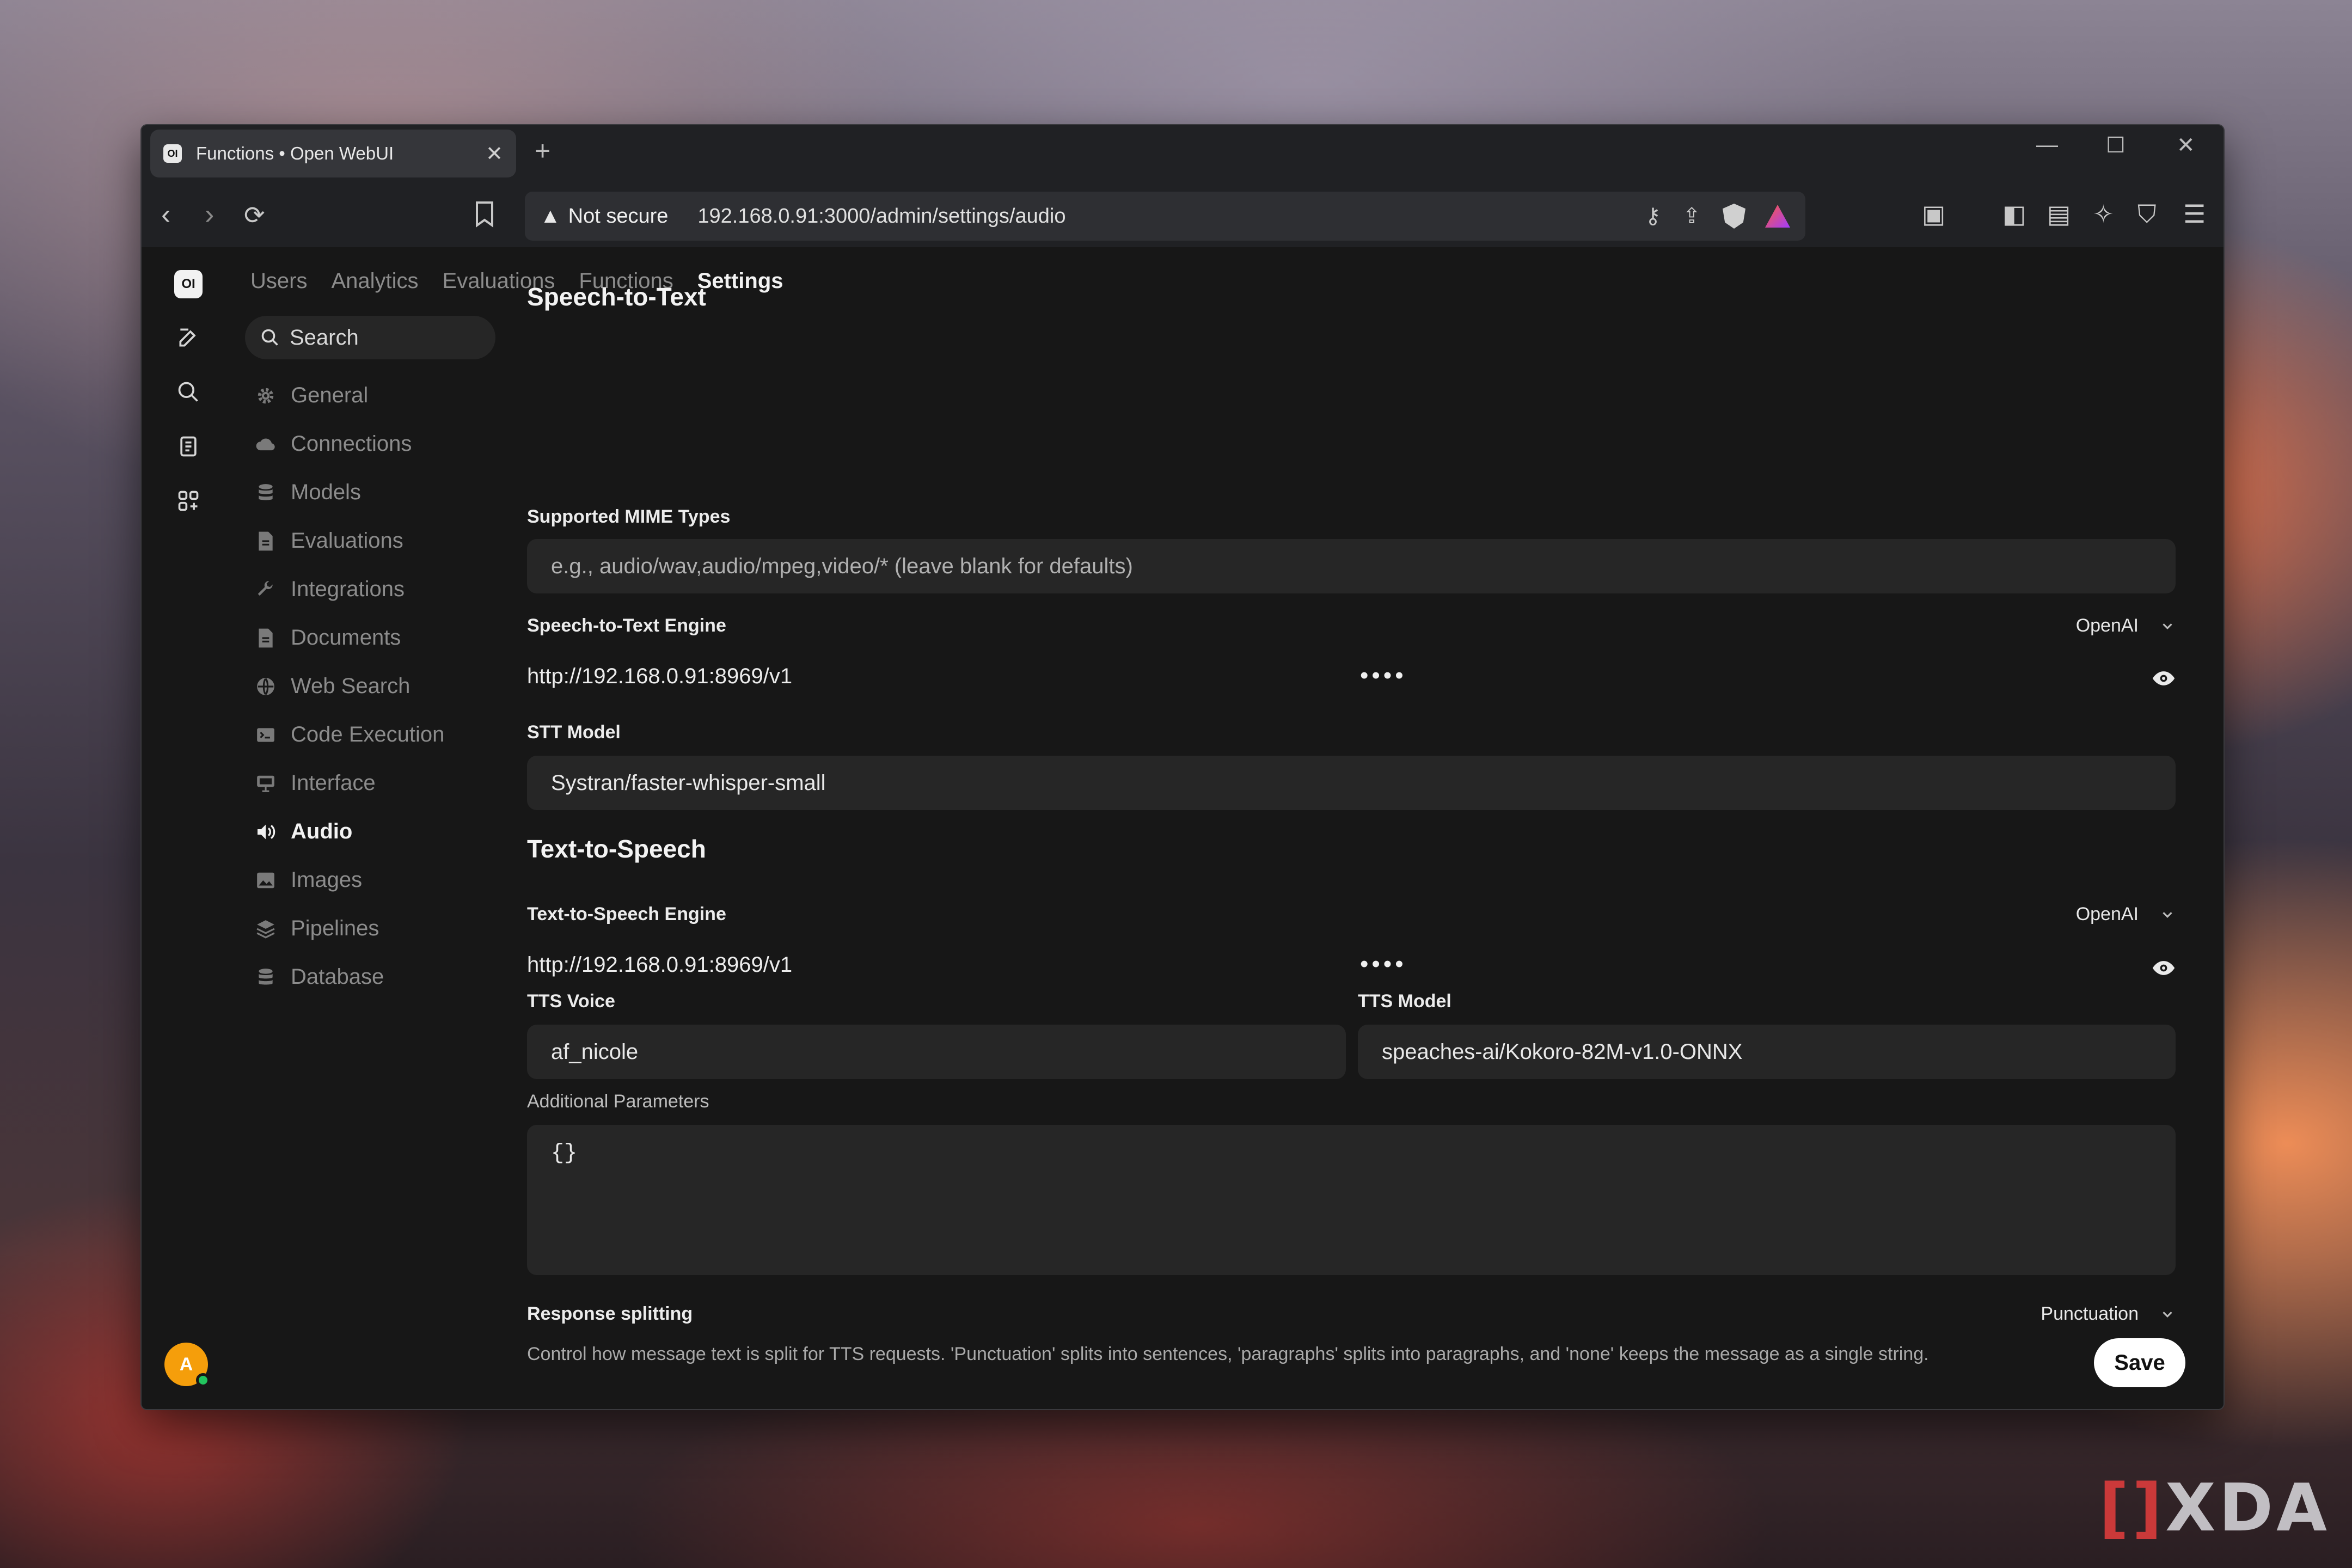 The height and width of the screenshot is (1568, 2352). Describe the element at coordinates (1183, 154) in the screenshot. I see `tab-strip: OI Functions • Open WebUI ✕ + — ☐ ✕` at that location.